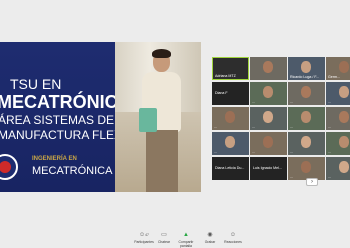 The width and height of the screenshot is (350, 248). What do you see at coordinates (9, 167) in the screenshot?
I see `university-logo` at bounding box center [9, 167].